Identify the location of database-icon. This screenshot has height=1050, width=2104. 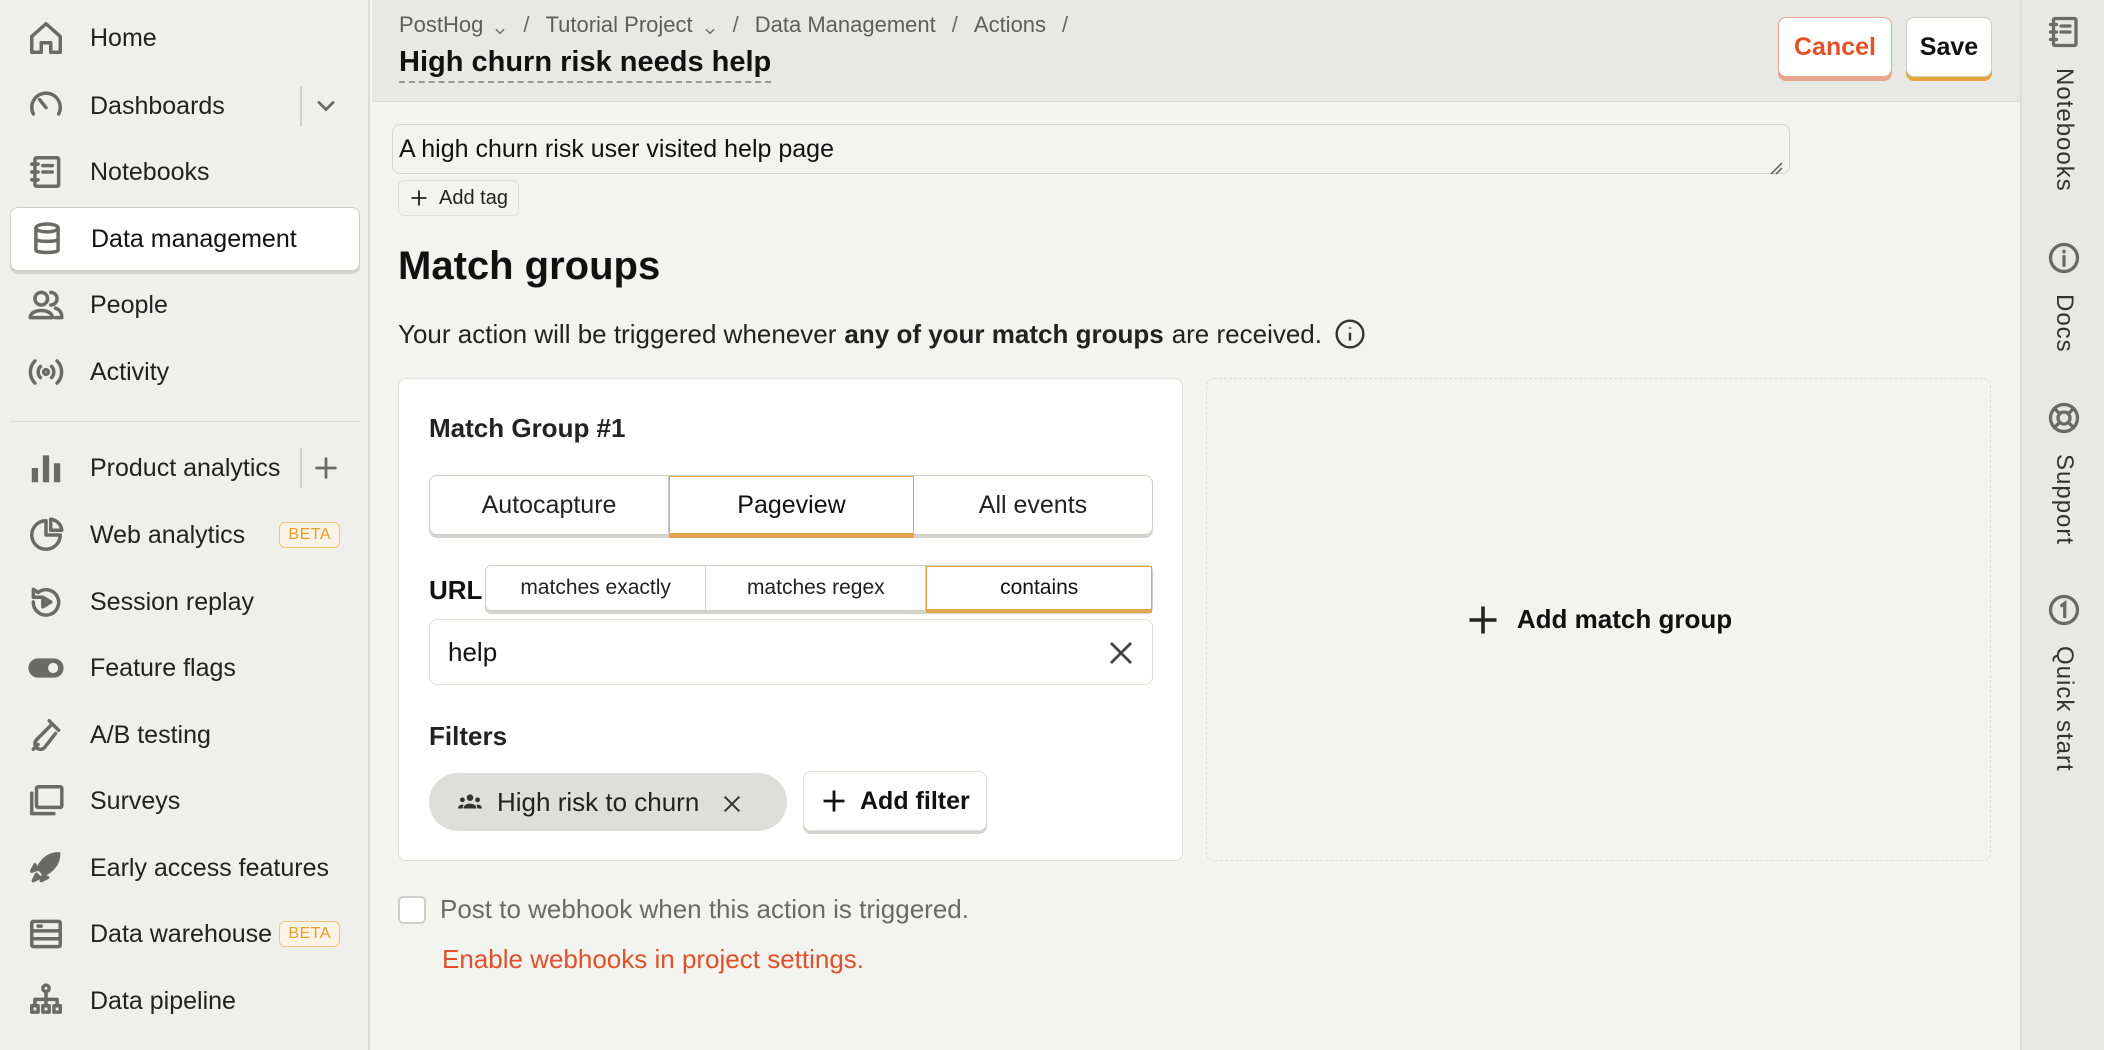
(47, 239).